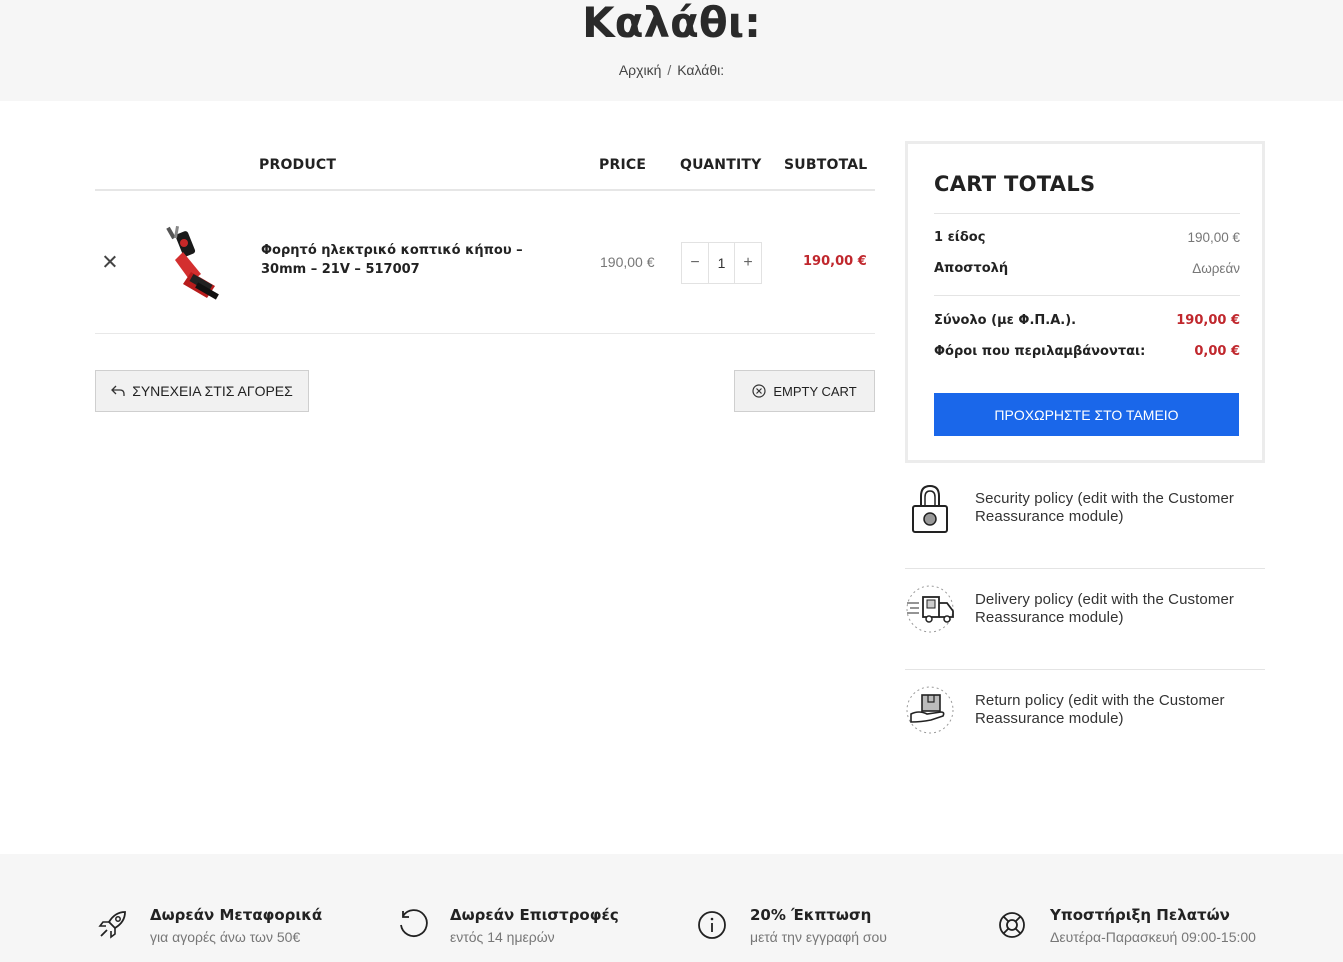 Image resolution: width=1343 pixels, height=962 pixels. I want to click on cart-totals-title: CART TOTALS, so click(1015, 184).